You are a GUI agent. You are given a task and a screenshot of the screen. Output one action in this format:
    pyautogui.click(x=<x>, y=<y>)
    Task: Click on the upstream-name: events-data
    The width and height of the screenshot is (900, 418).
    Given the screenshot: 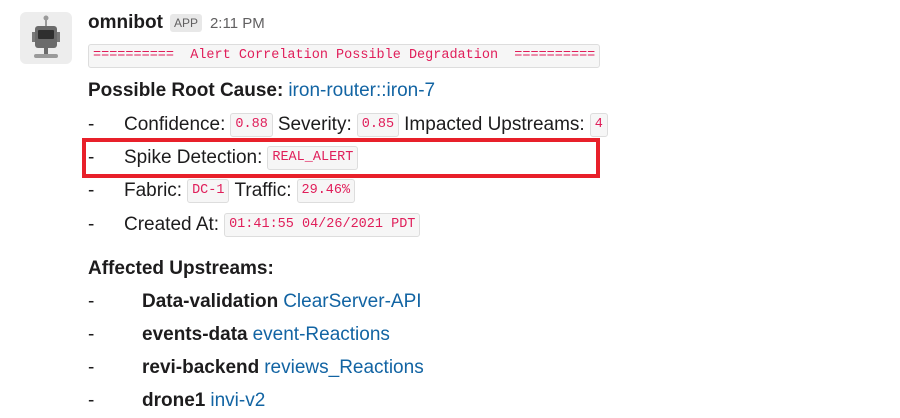 What is the action you would take?
    pyautogui.click(x=195, y=334)
    